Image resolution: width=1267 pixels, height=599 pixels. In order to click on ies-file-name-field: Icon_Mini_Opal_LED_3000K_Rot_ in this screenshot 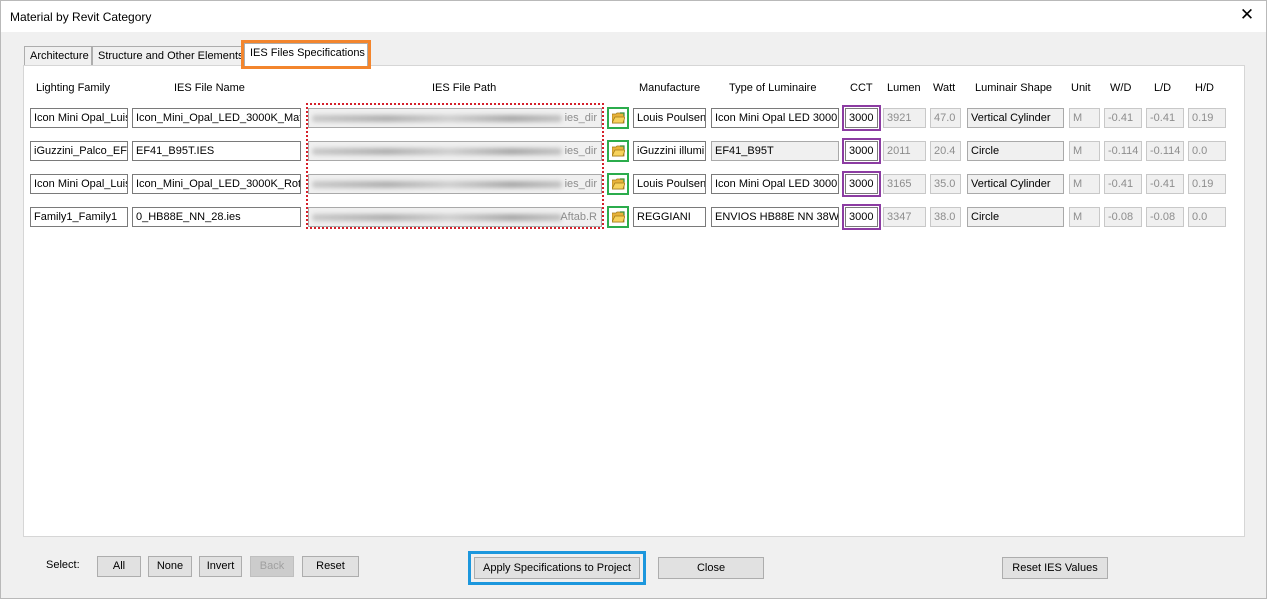, I will do `click(216, 184)`.